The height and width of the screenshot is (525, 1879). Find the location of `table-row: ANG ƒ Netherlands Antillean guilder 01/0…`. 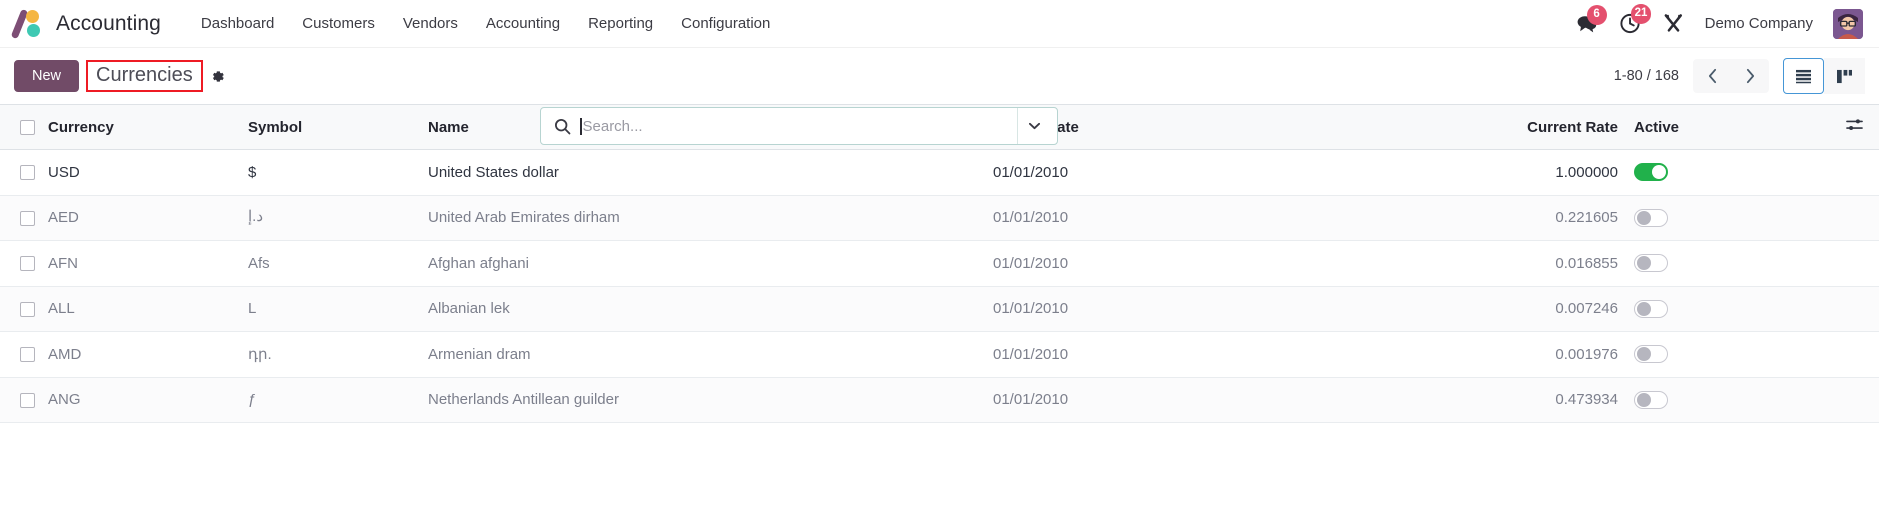

table-row: ANG ƒ Netherlands Antillean guilder 01/0… is located at coordinates (939, 400).